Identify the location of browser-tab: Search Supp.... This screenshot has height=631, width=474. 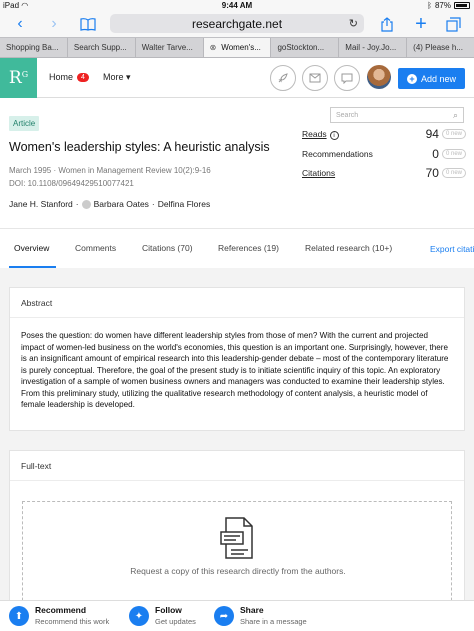
(102, 47).